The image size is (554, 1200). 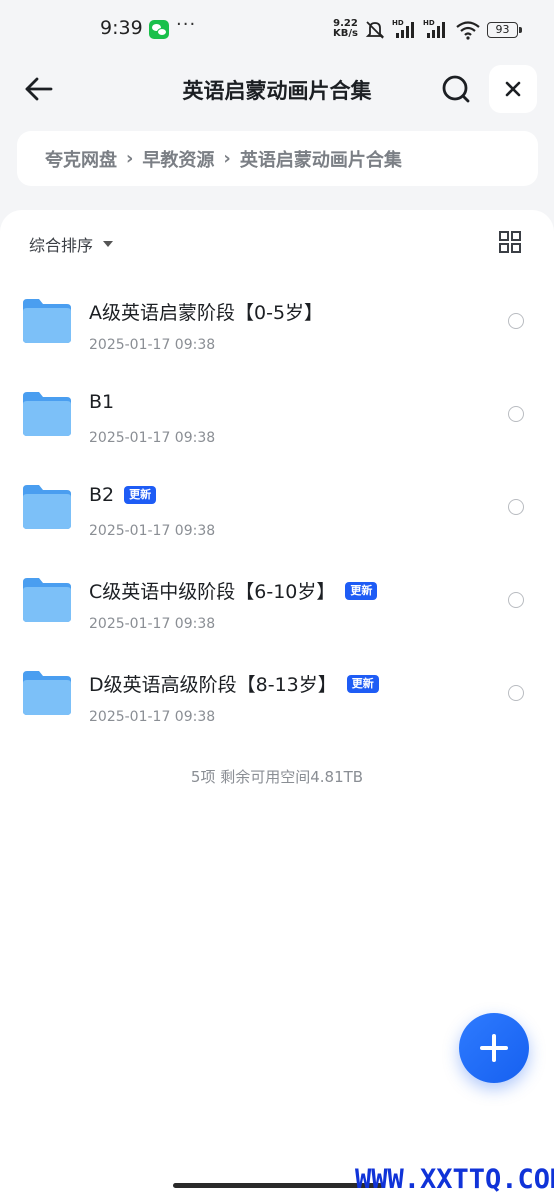 I want to click on file-name: B2, so click(x=102, y=495).